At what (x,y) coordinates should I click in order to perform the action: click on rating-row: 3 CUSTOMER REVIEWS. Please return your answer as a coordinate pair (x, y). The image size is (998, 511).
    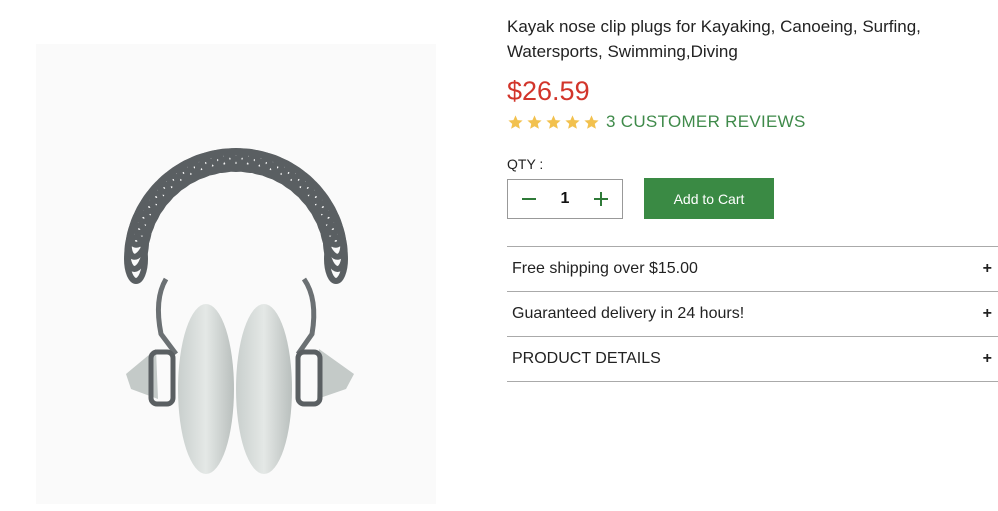
    Looking at the image, I should click on (752, 122).